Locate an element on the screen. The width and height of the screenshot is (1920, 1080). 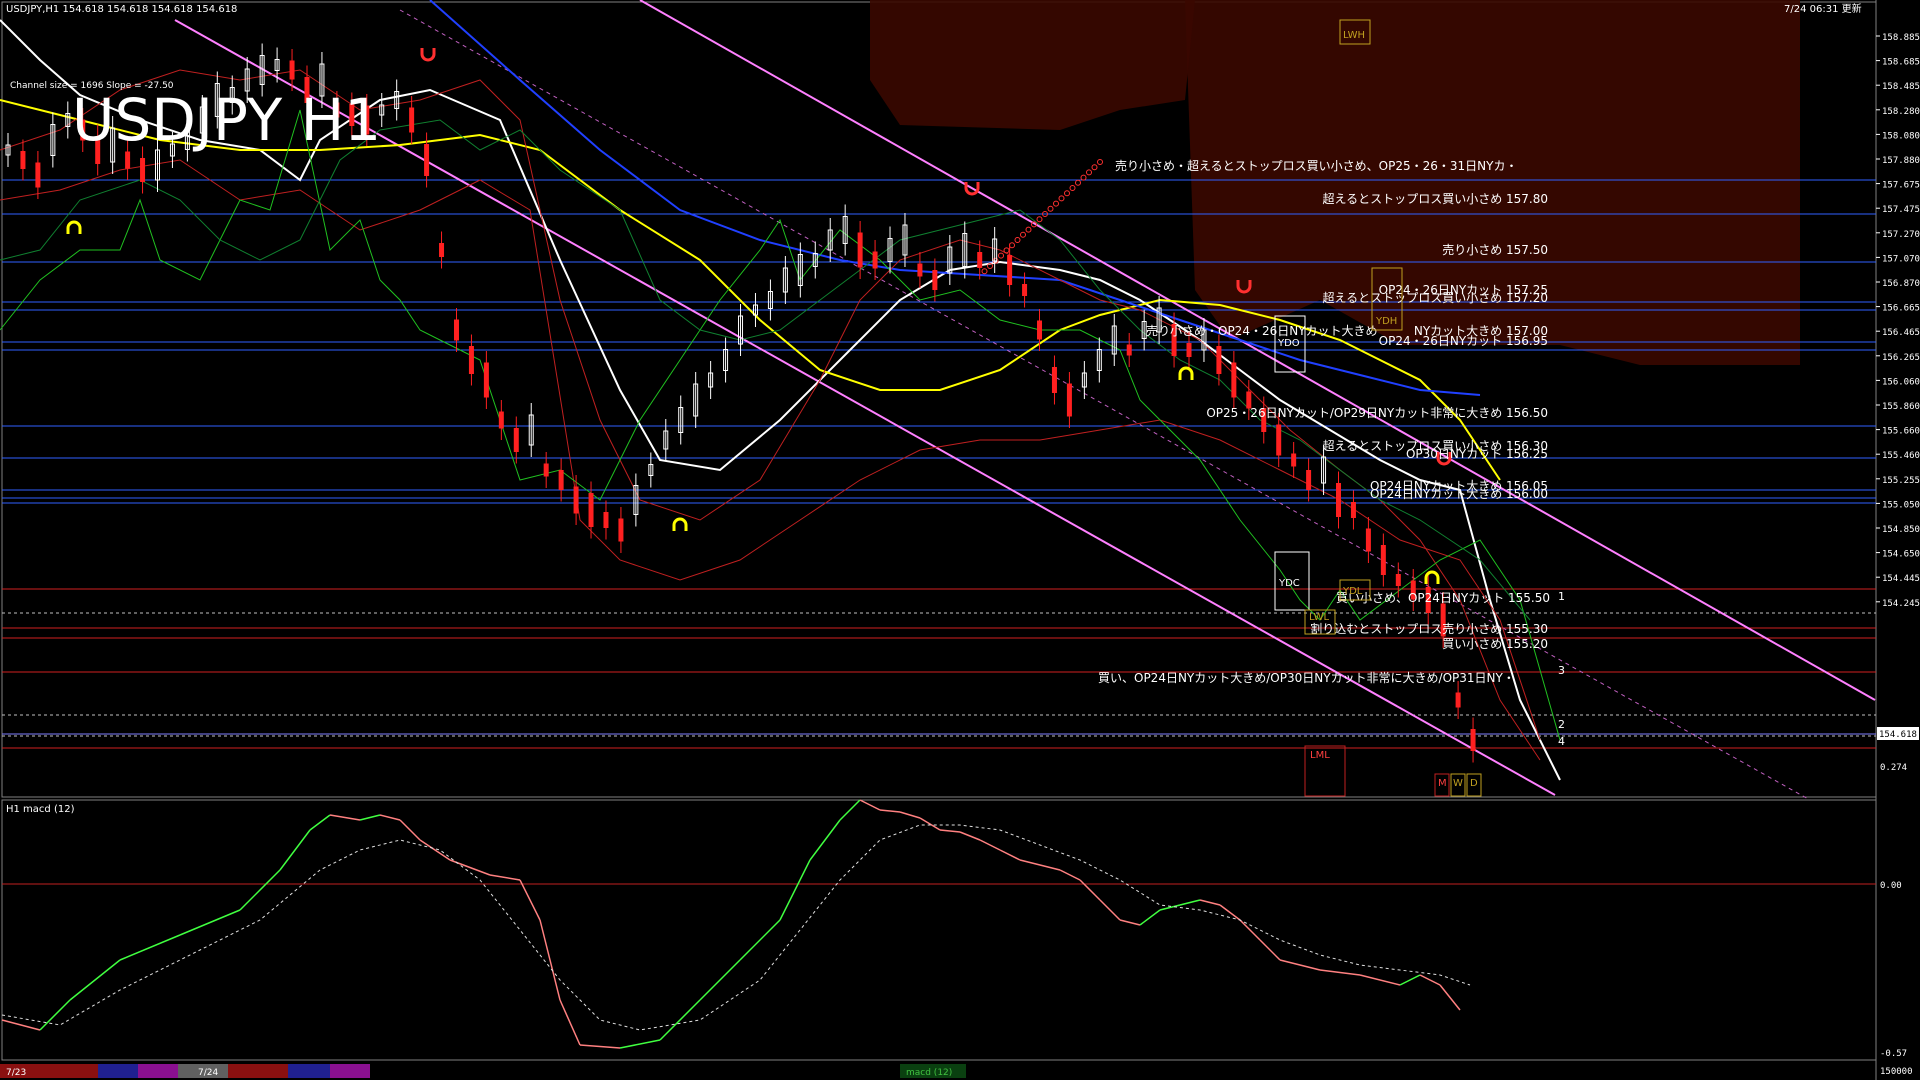
level-annotation: 超えるとストップロス買い小さめ 157.20 is located at coordinates (1435, 297).